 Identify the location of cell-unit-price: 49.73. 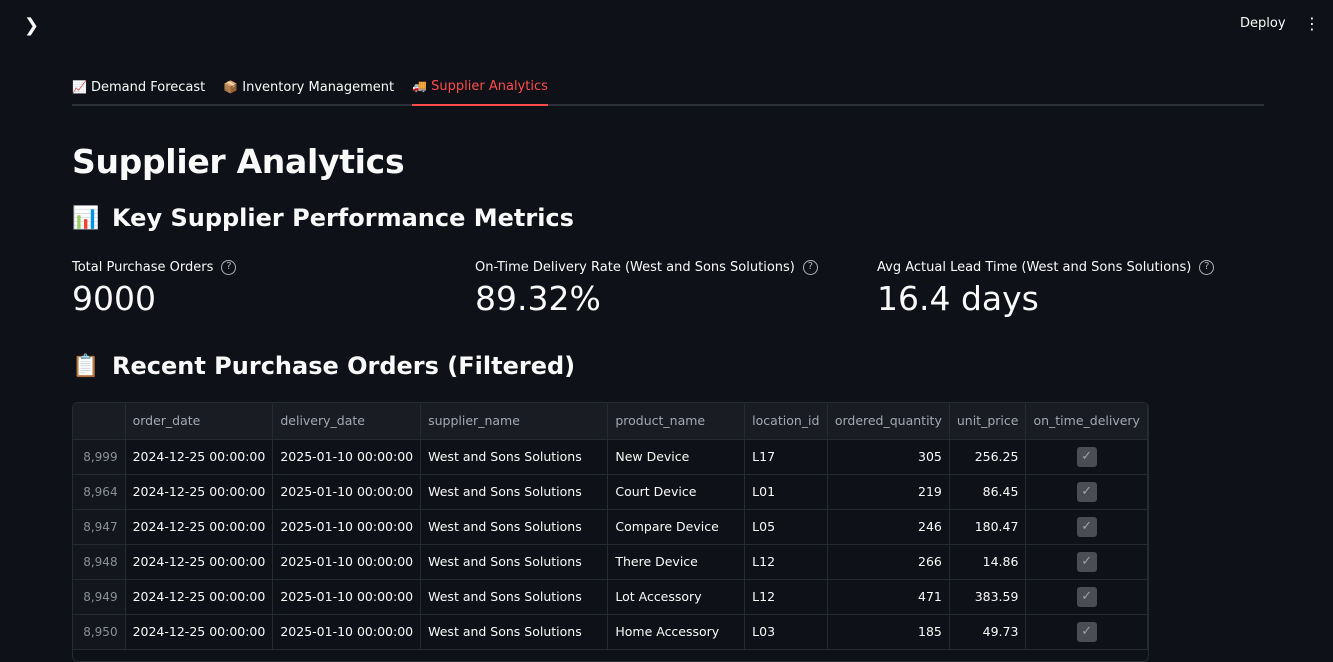
(988, 632).